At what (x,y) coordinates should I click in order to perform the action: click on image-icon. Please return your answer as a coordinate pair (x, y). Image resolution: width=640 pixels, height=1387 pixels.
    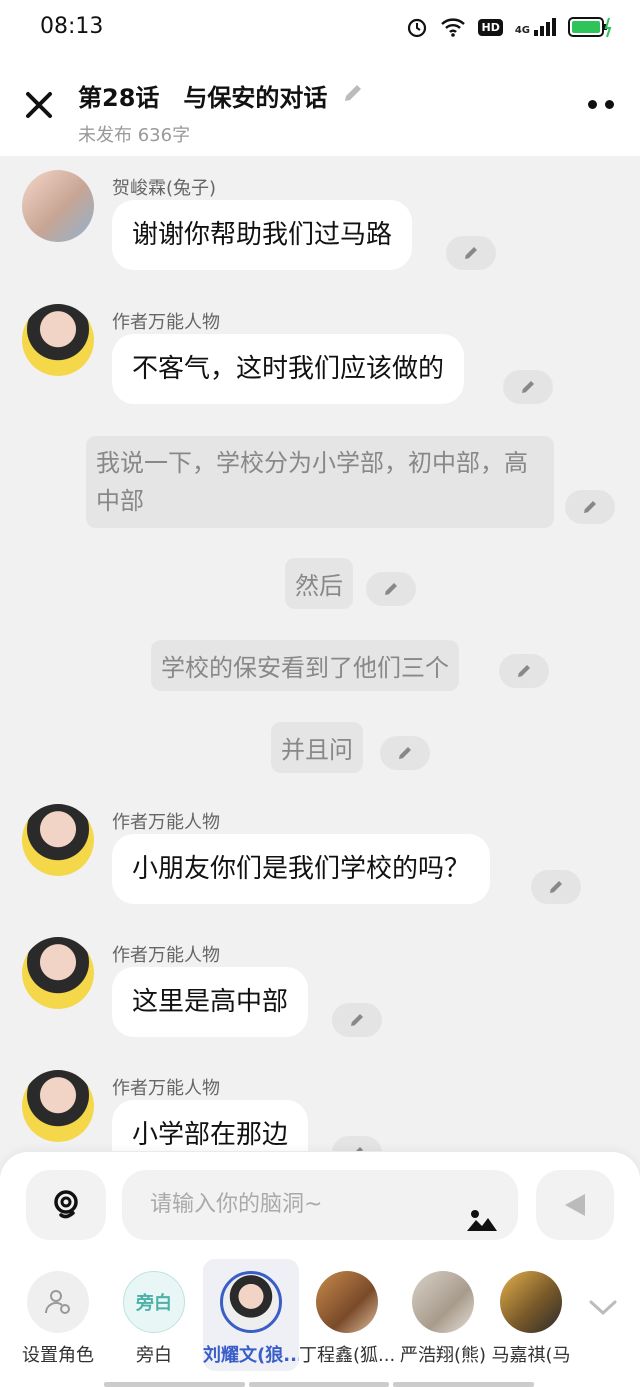
    Looking at the image, I should click on (482, 1227).